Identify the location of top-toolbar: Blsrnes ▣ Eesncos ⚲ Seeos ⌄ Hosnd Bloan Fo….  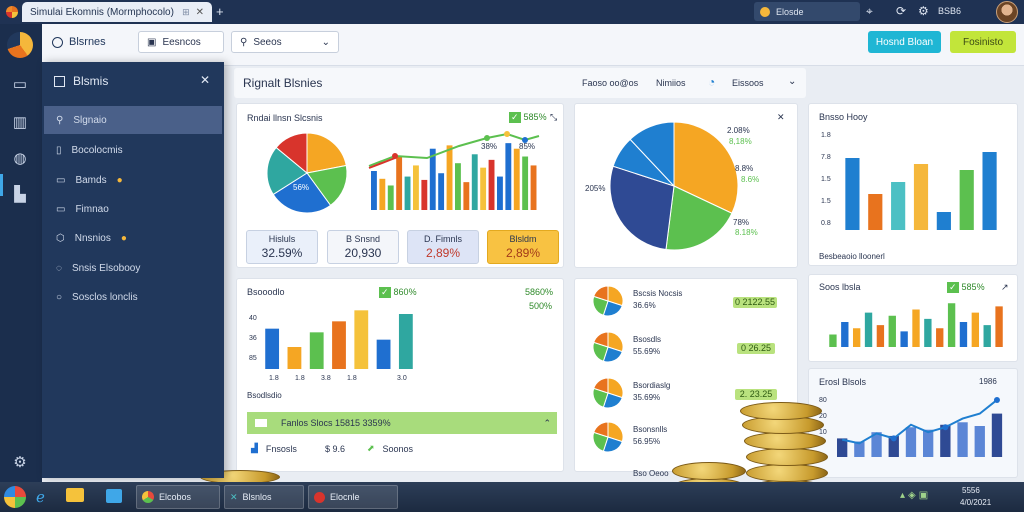
(533, 45).